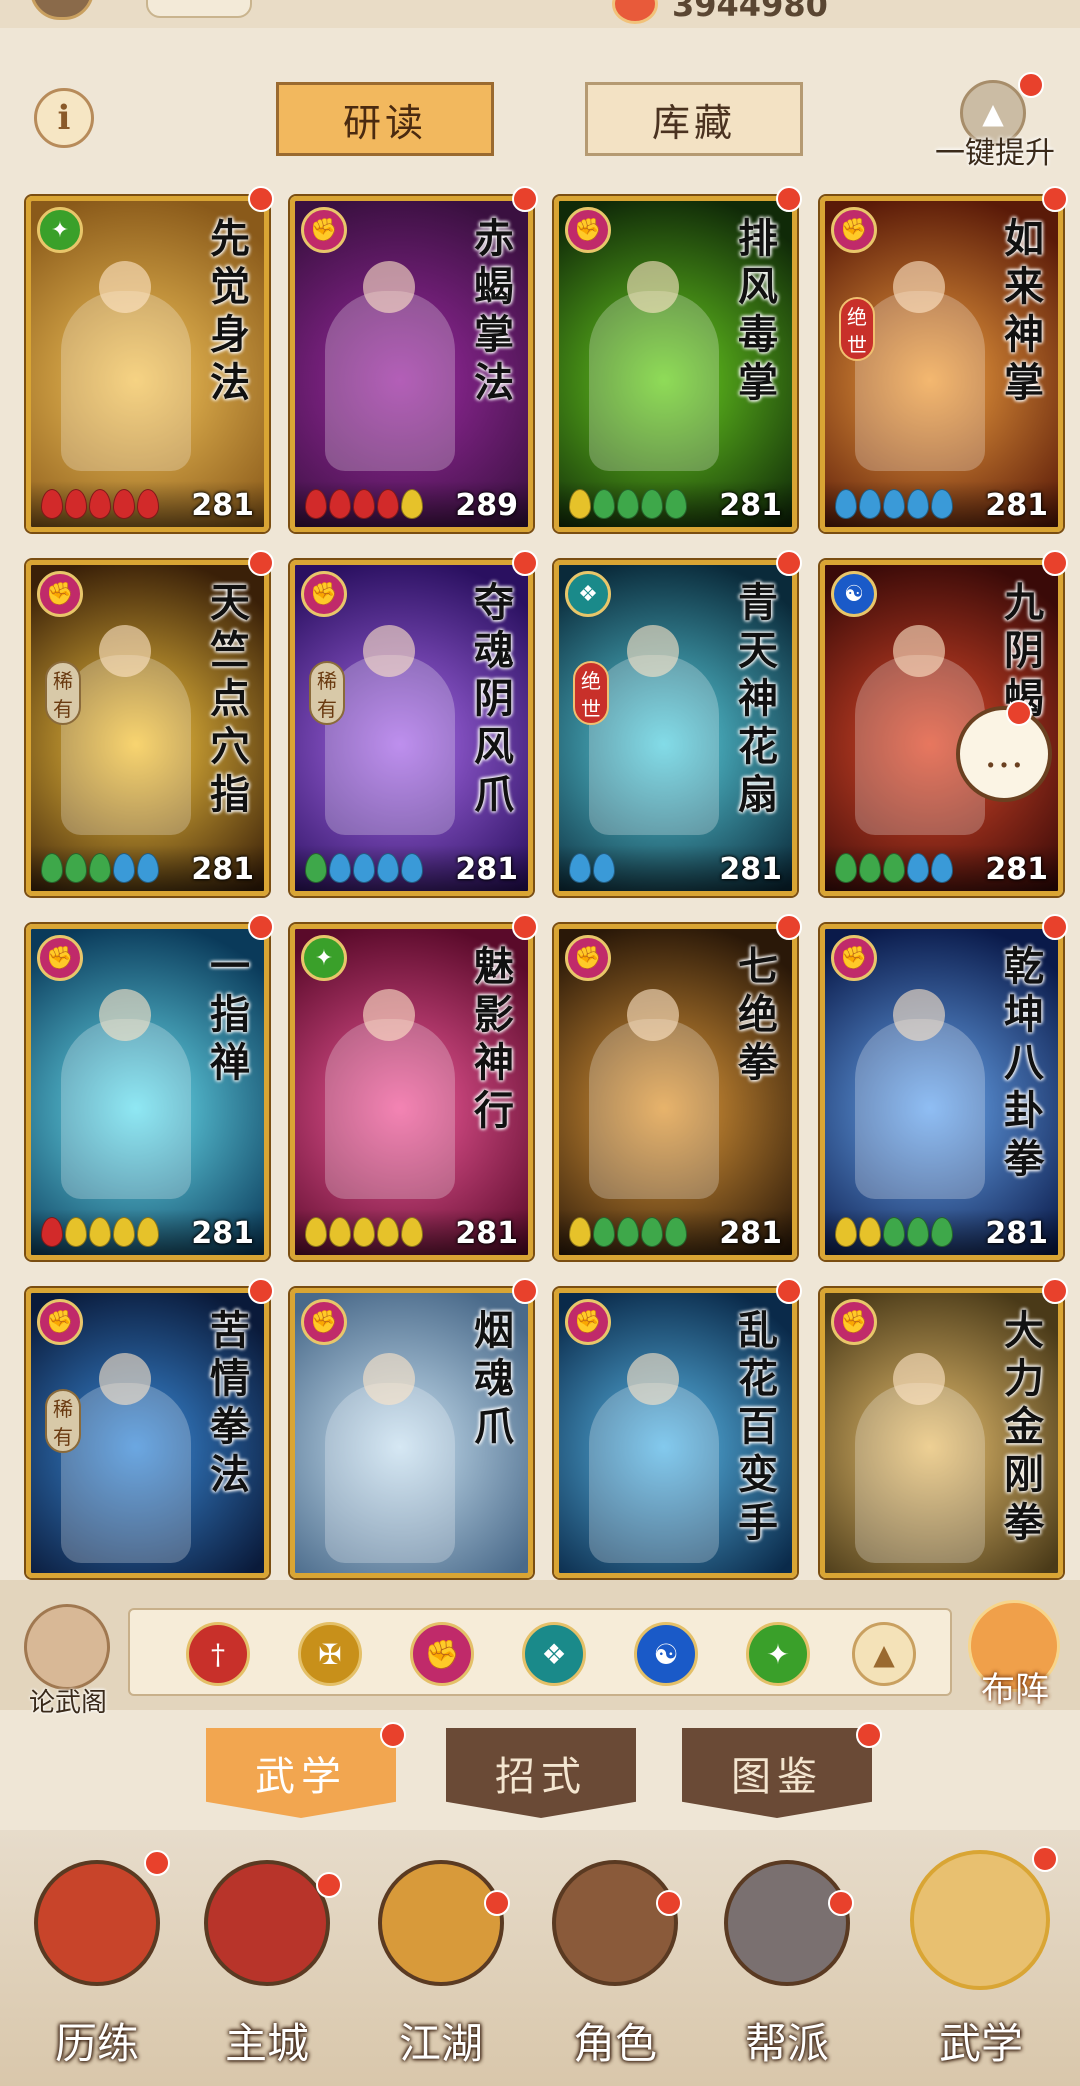  I want to click on skill-card: ✊ 天竺点穴指 稀有 281, so click(147, 728).